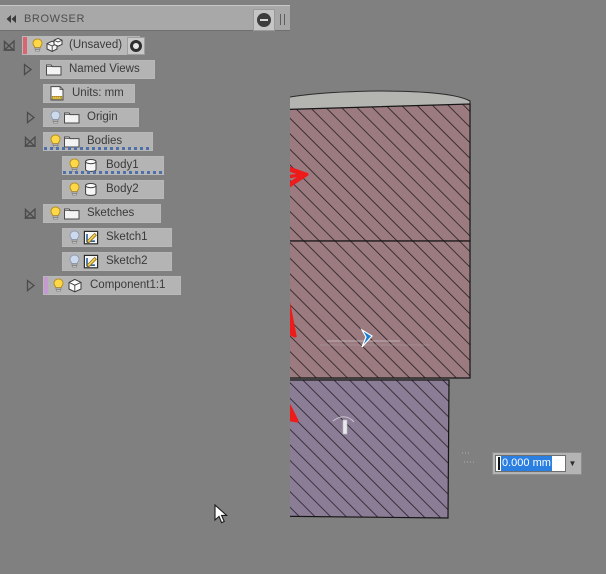 The height and width of the screenshot is (574, 606). What do you see at coordinates (572, 463) in the screenshot?
I see `chevron-down-icon: ▼` at bounding box center [572, 463].